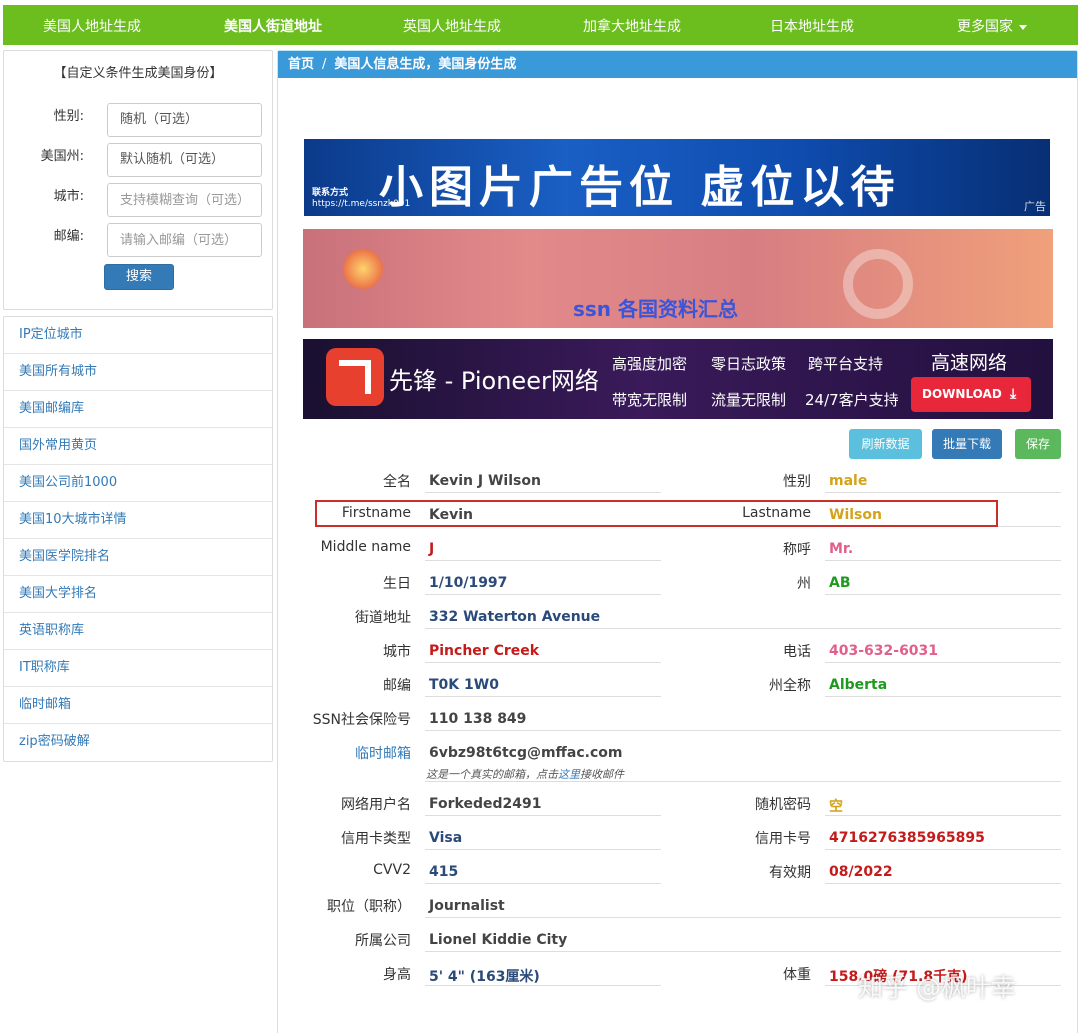 The height and width of the screenshot is (1033, 1081). I want to click on job-label: 职位（职称）, so click(369, 906).